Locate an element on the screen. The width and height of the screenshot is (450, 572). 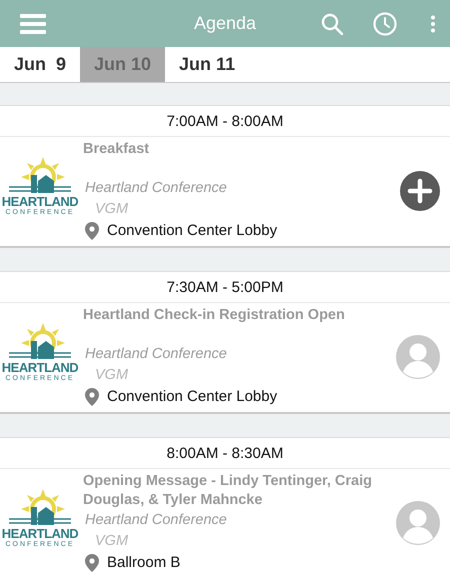
location-name: Ballroom B is located at coordinates (143, 562).